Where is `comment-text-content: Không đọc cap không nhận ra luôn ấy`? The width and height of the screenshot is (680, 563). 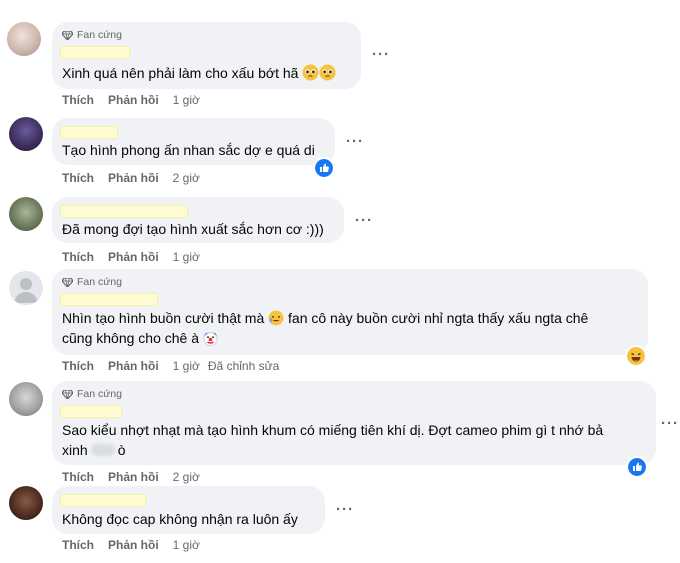
comment-text-content: Không đọc cap không nhận ra luôn ấy is located at coordinates (180, 519).